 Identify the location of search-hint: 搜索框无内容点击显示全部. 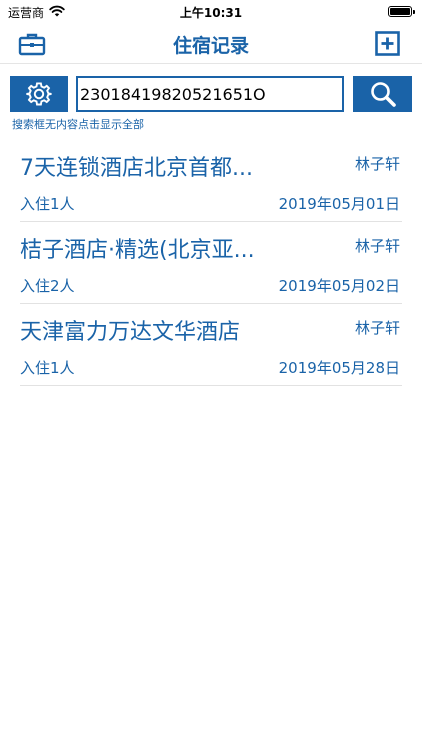
(78, 124).